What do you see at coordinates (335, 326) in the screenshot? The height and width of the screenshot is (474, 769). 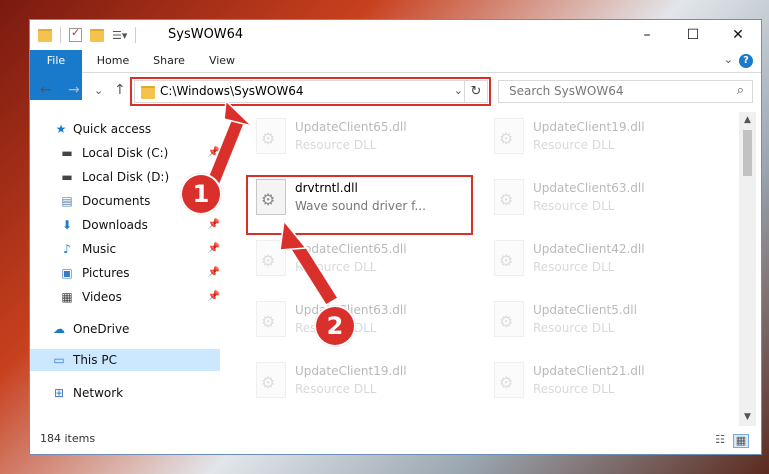 I see `step-2-badge: 2` at bounding box center [335, 326].